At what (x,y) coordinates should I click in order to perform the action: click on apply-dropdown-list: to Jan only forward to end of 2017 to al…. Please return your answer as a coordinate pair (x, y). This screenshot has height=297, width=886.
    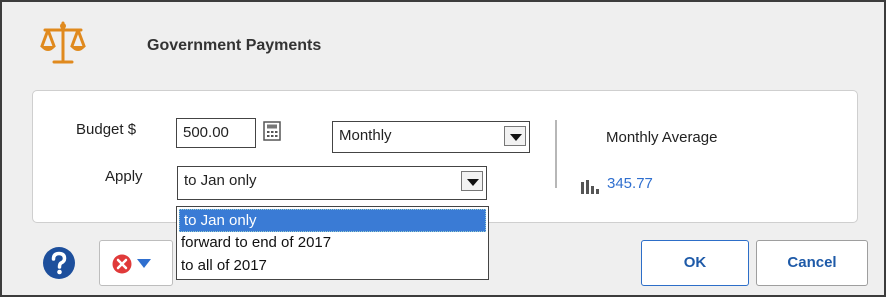
    Looking at the image, I should click on (332, 243).